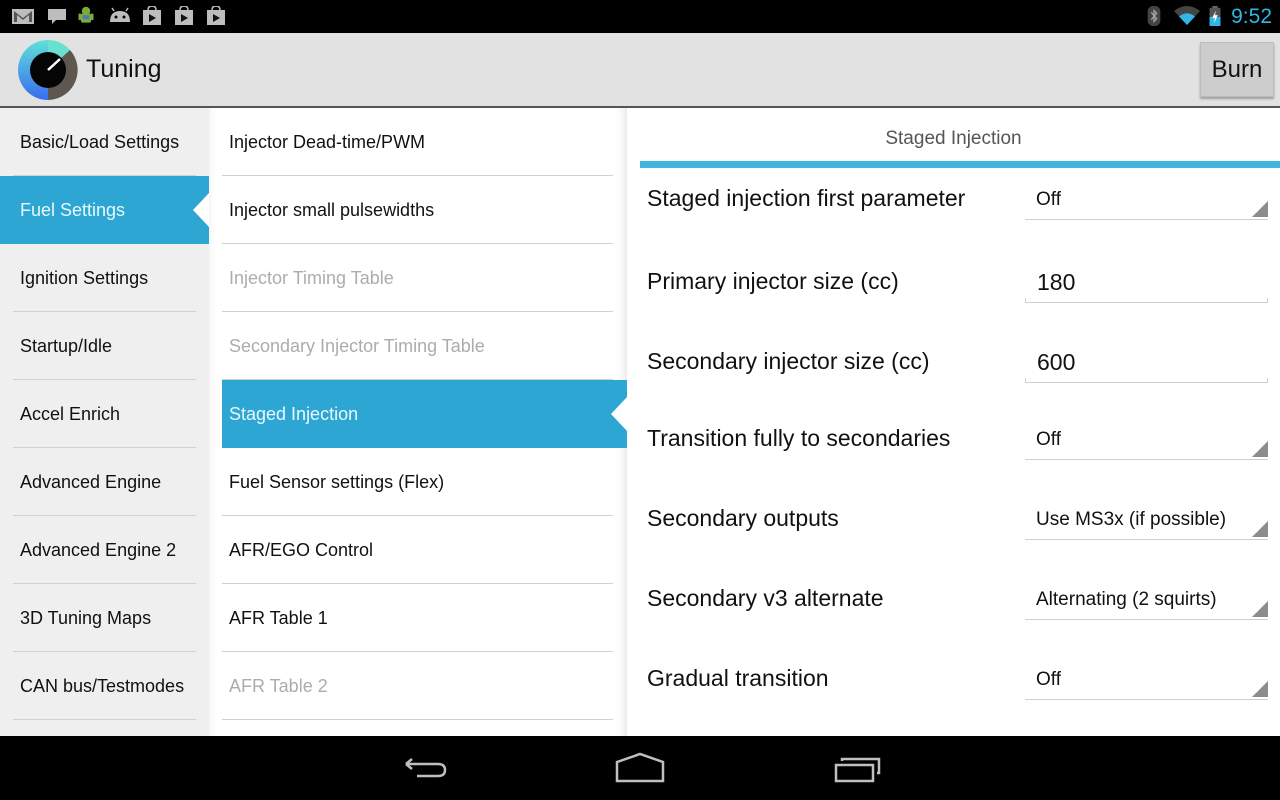 Image resolution: width=1280 pixels, height=800 pixels. I want to click on field-label: Secondary outputs, so click(743, 518).